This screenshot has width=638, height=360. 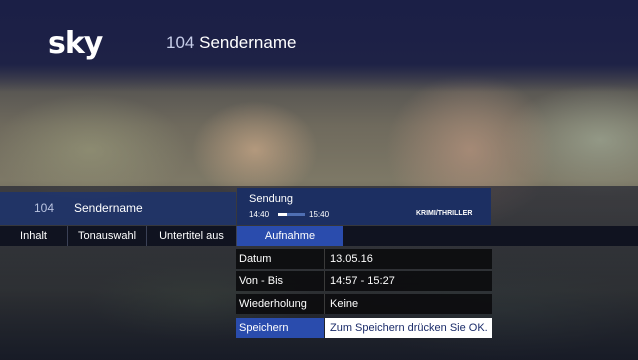 What do you see at coordinates (273, 304) in the screenshot?
I see `repeat-label: Wiederholung` at bounding box center [273, 304].